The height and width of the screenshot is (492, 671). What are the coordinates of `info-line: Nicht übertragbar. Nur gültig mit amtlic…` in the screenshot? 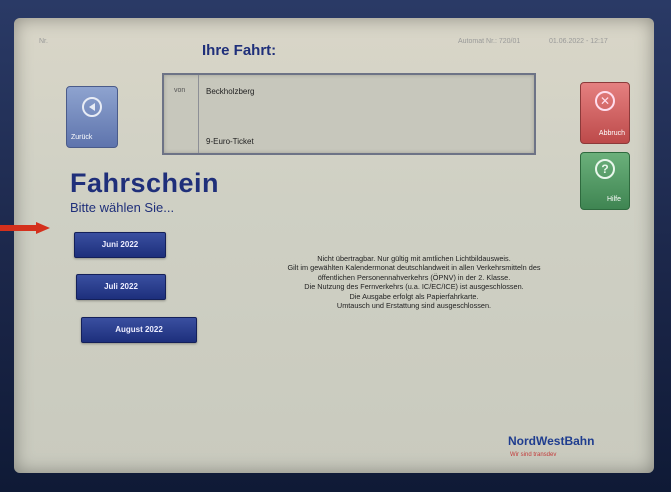 It's located at (414, 258).